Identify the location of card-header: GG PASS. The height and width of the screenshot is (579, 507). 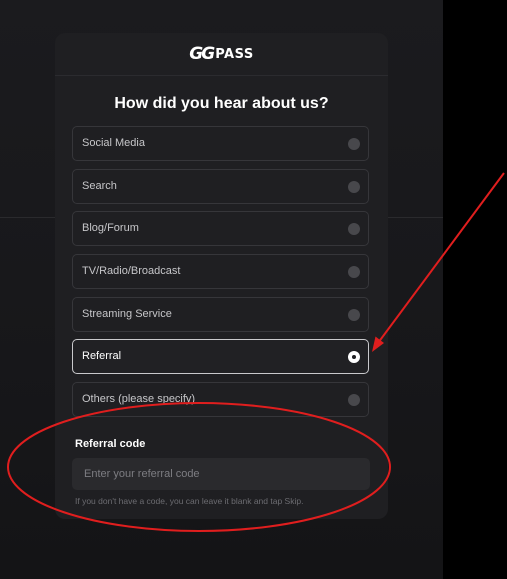
(221, 54).